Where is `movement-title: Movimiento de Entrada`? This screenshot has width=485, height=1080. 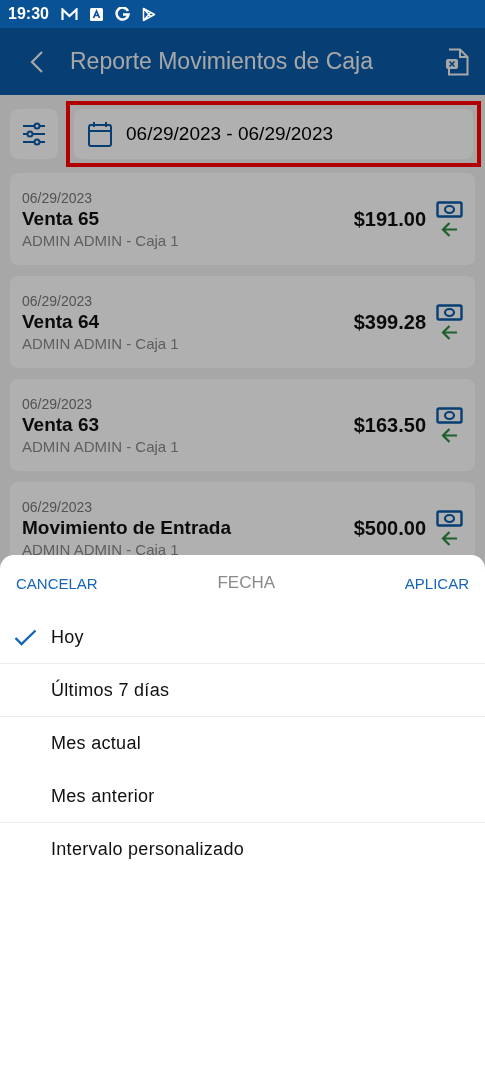 movement-title: Movimiento de Entrada is located at coordinates (127, 527).